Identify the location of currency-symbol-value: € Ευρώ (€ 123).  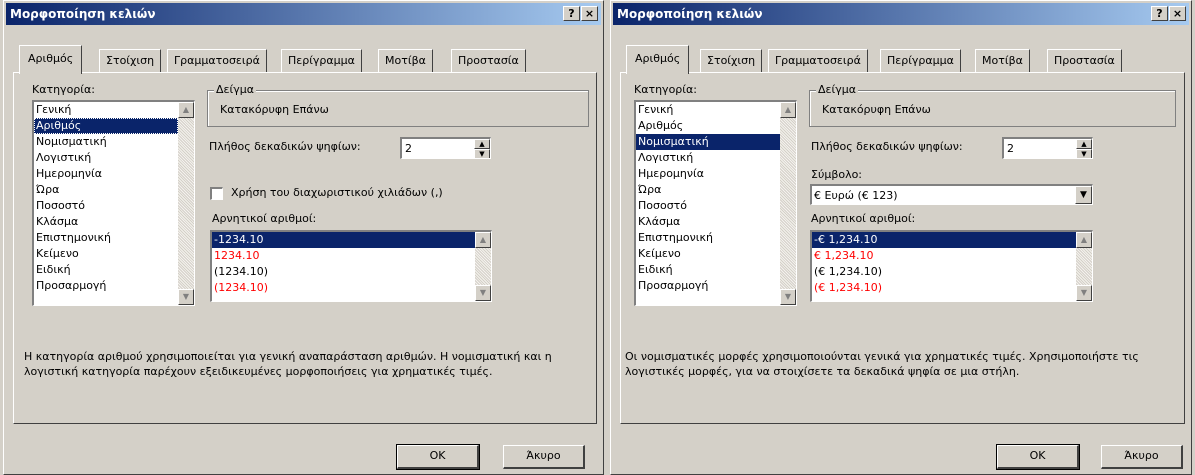
(856, 195).